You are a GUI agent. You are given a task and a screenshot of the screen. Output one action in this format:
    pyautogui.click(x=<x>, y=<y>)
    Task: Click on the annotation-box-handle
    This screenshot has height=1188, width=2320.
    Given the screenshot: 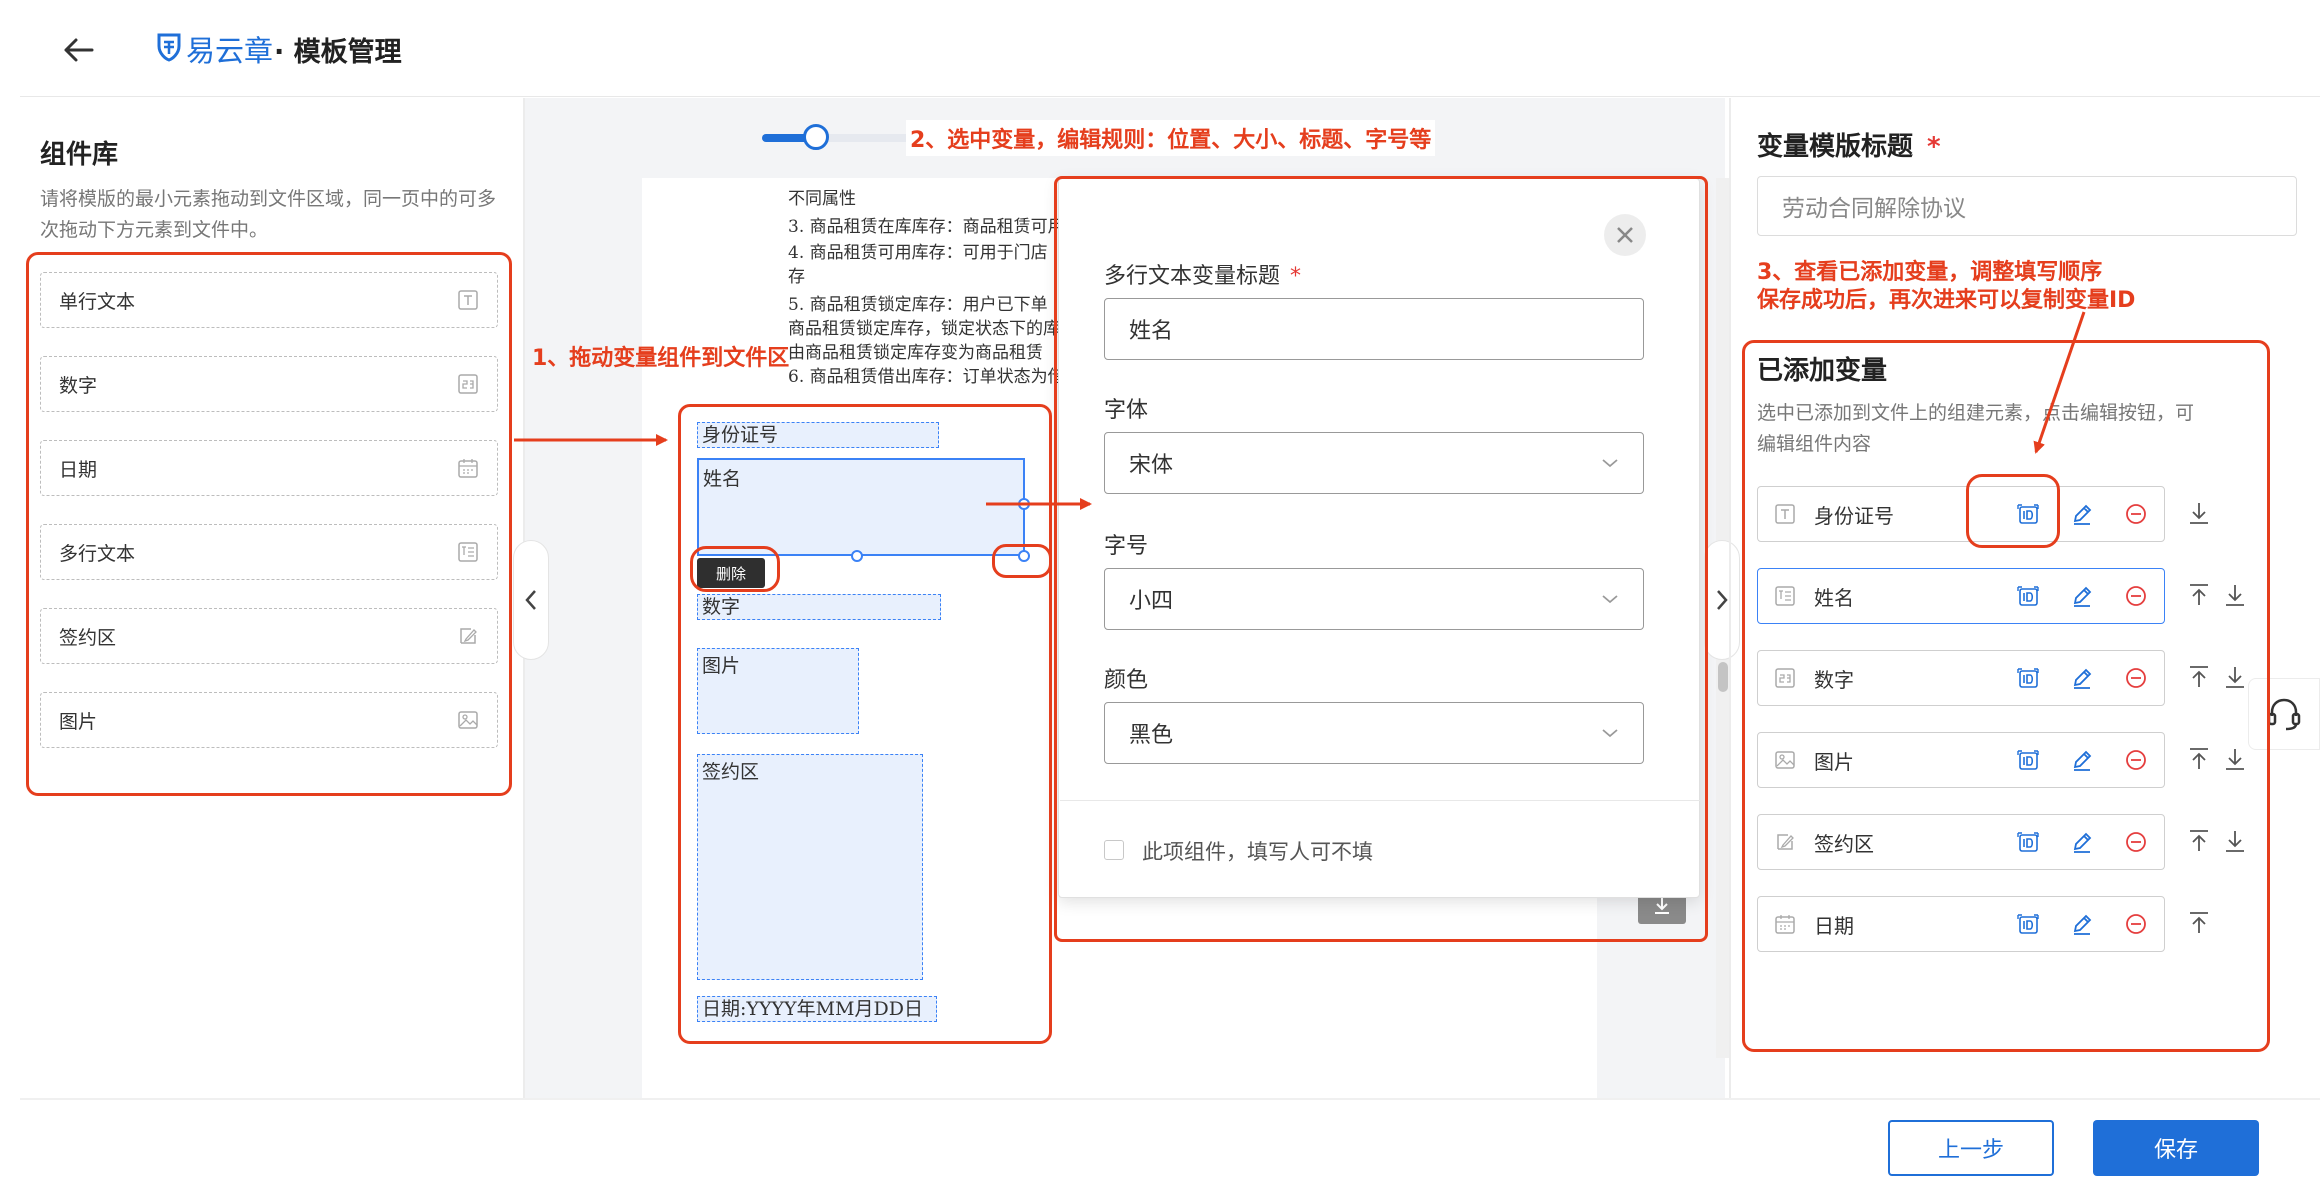 What is the action you would take?
    pyautogui.click(x=1022, y=561)
    